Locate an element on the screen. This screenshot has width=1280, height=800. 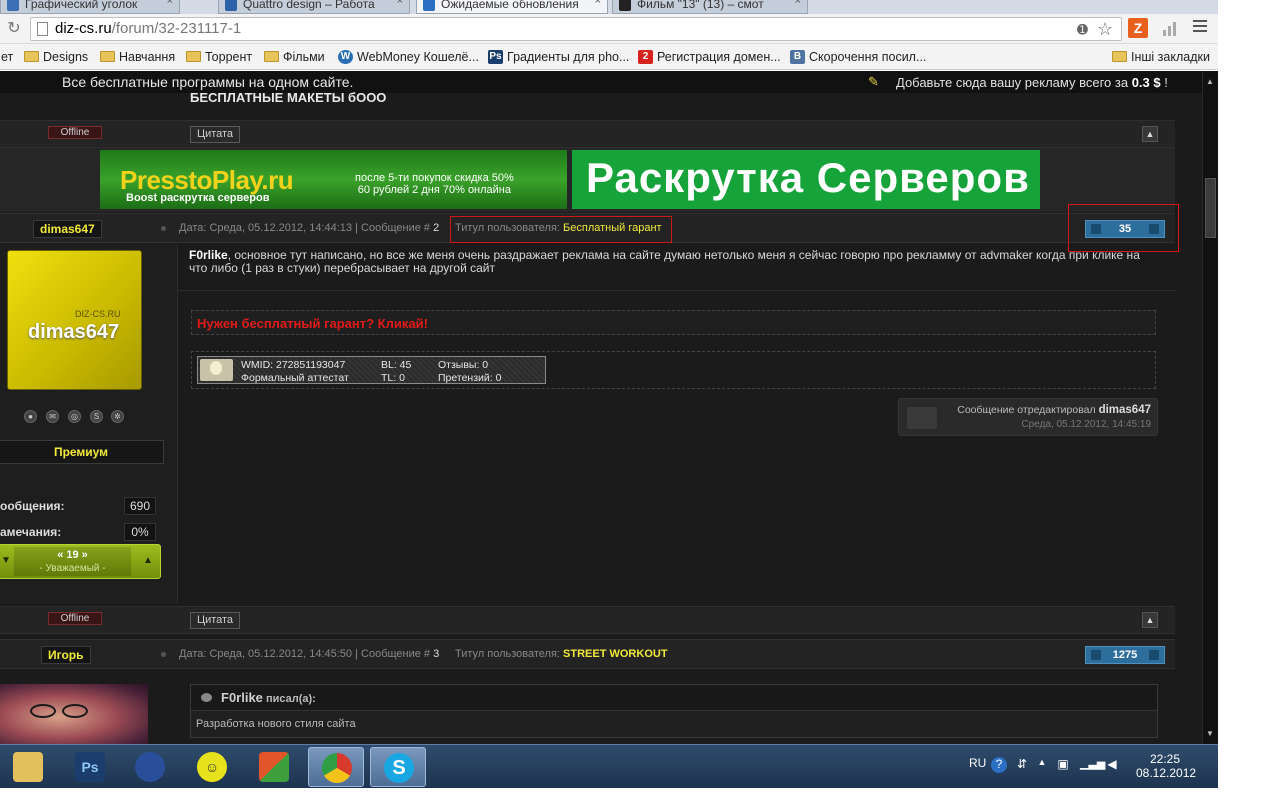
guarantee-link: Нужен бесплатный гарант? Кликай! is located at coordinates (312, 323).